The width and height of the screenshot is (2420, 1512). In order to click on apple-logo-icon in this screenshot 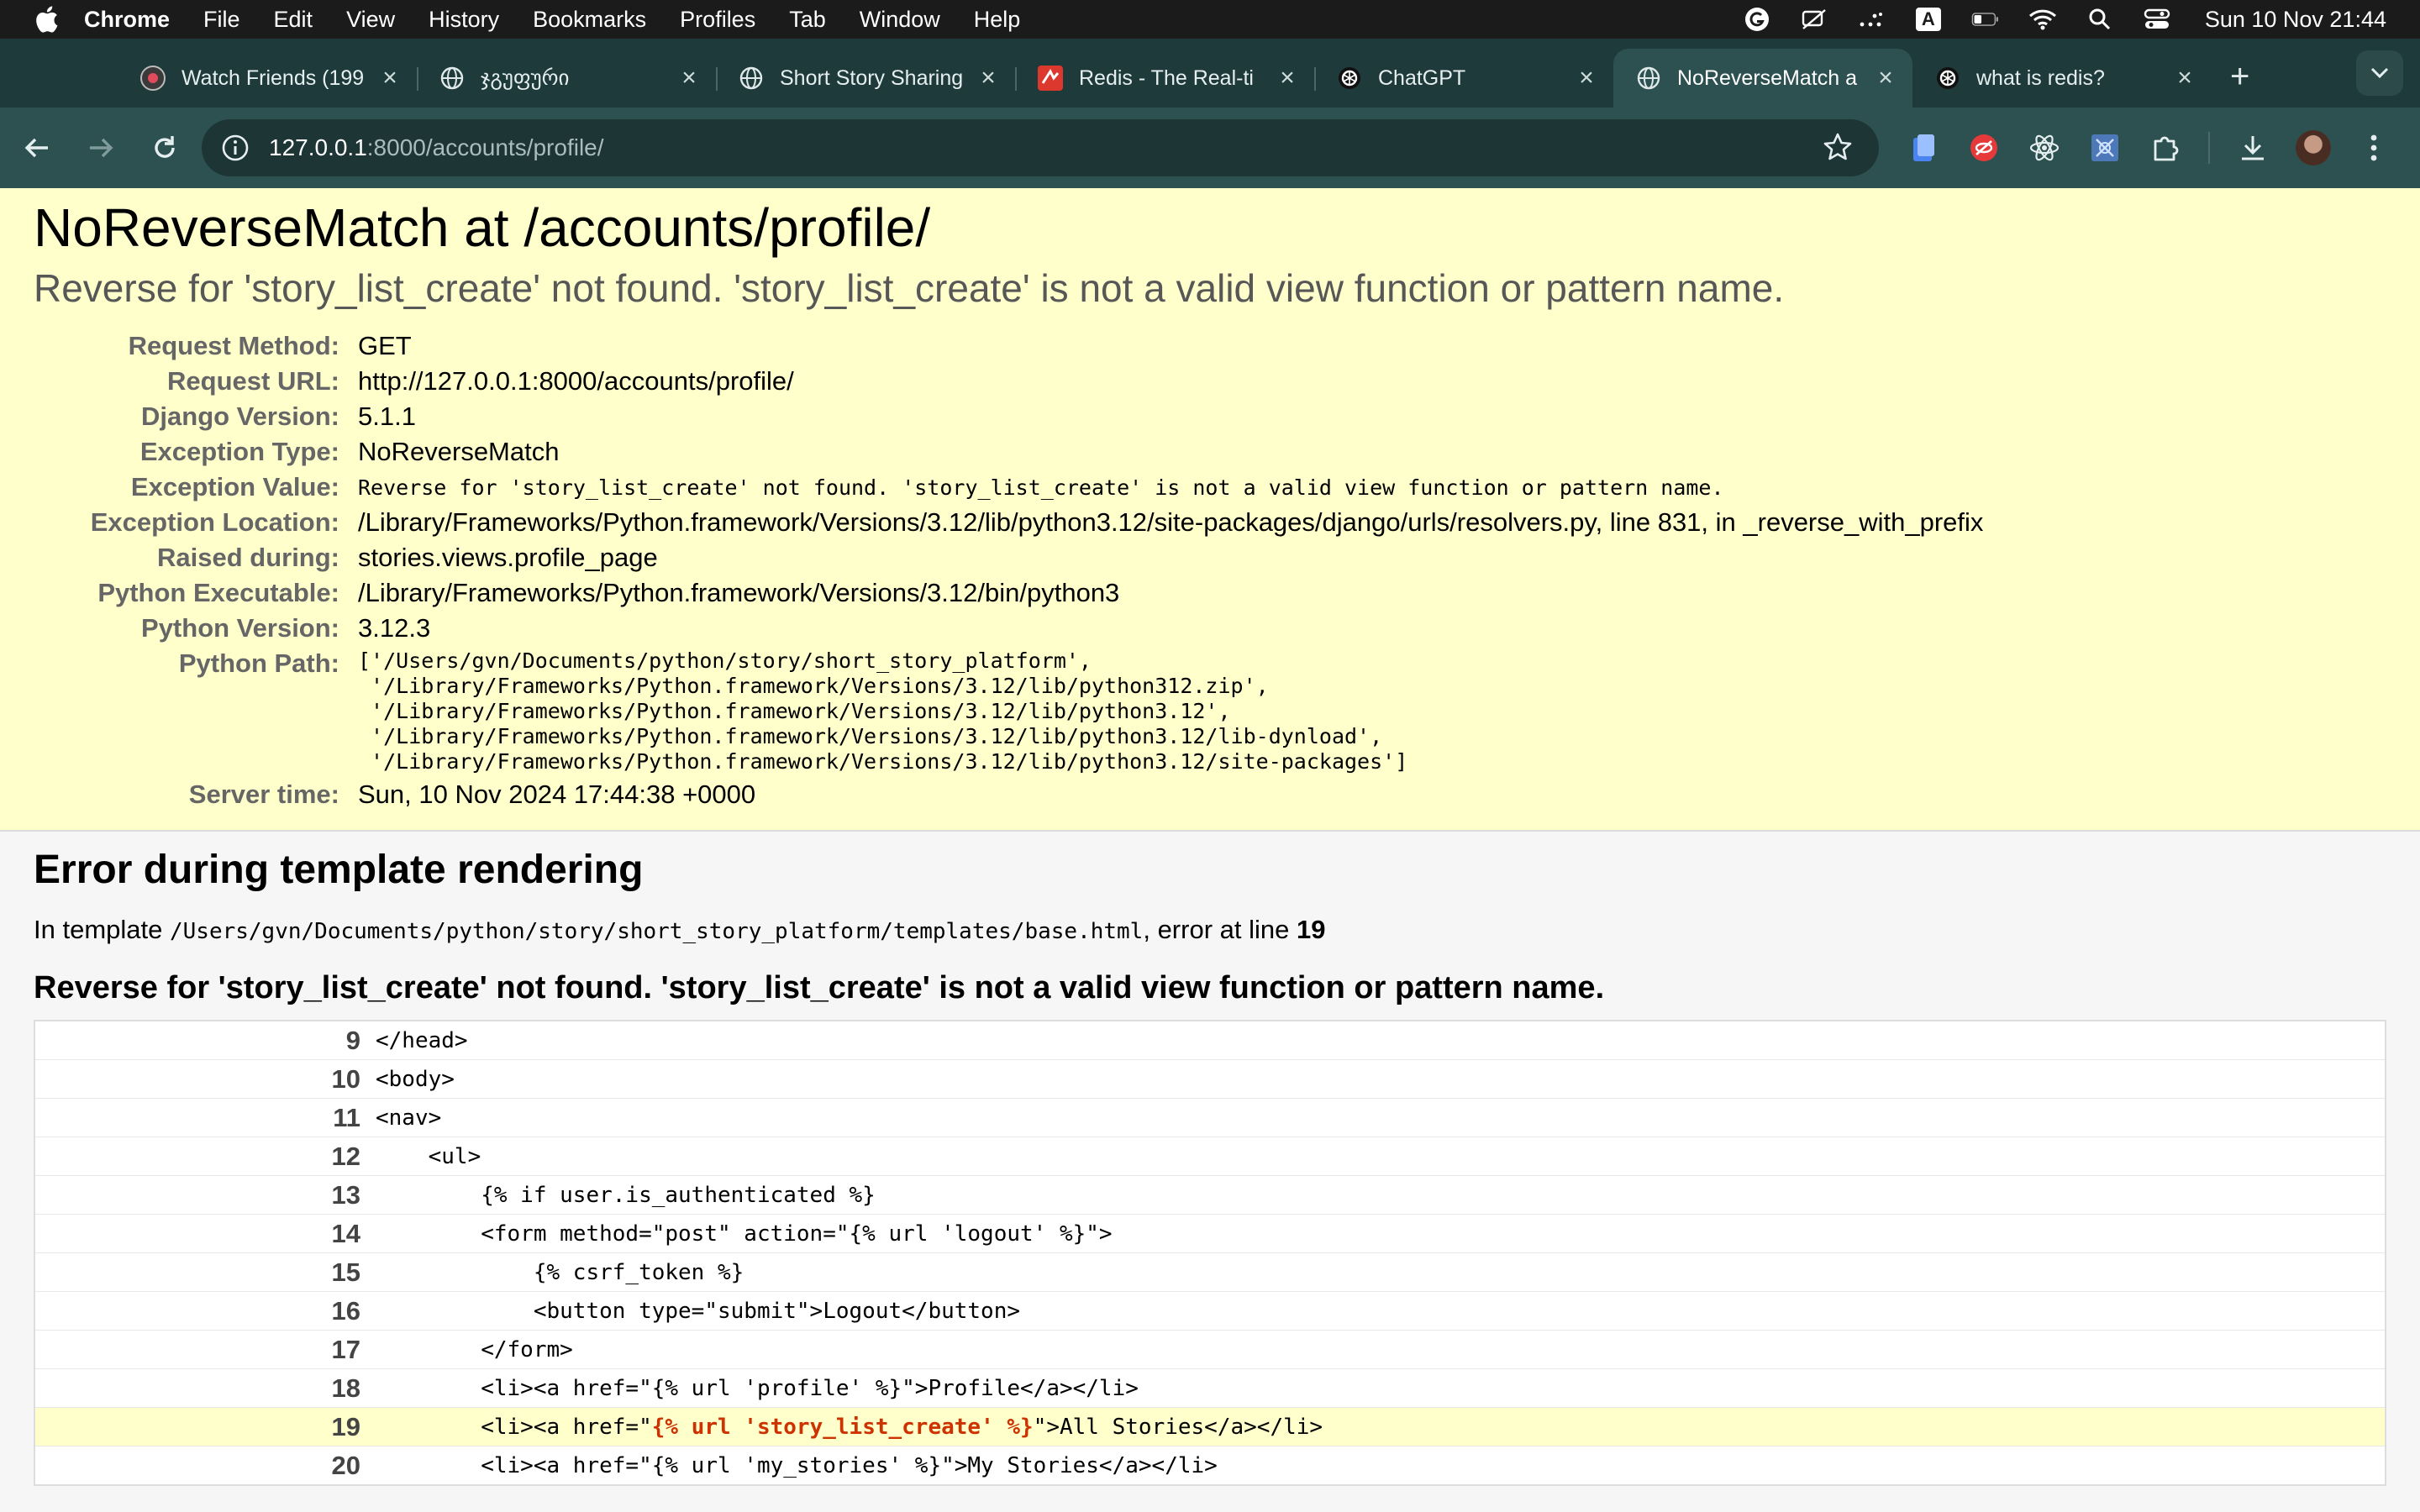, I will do `click(46, 19)`.